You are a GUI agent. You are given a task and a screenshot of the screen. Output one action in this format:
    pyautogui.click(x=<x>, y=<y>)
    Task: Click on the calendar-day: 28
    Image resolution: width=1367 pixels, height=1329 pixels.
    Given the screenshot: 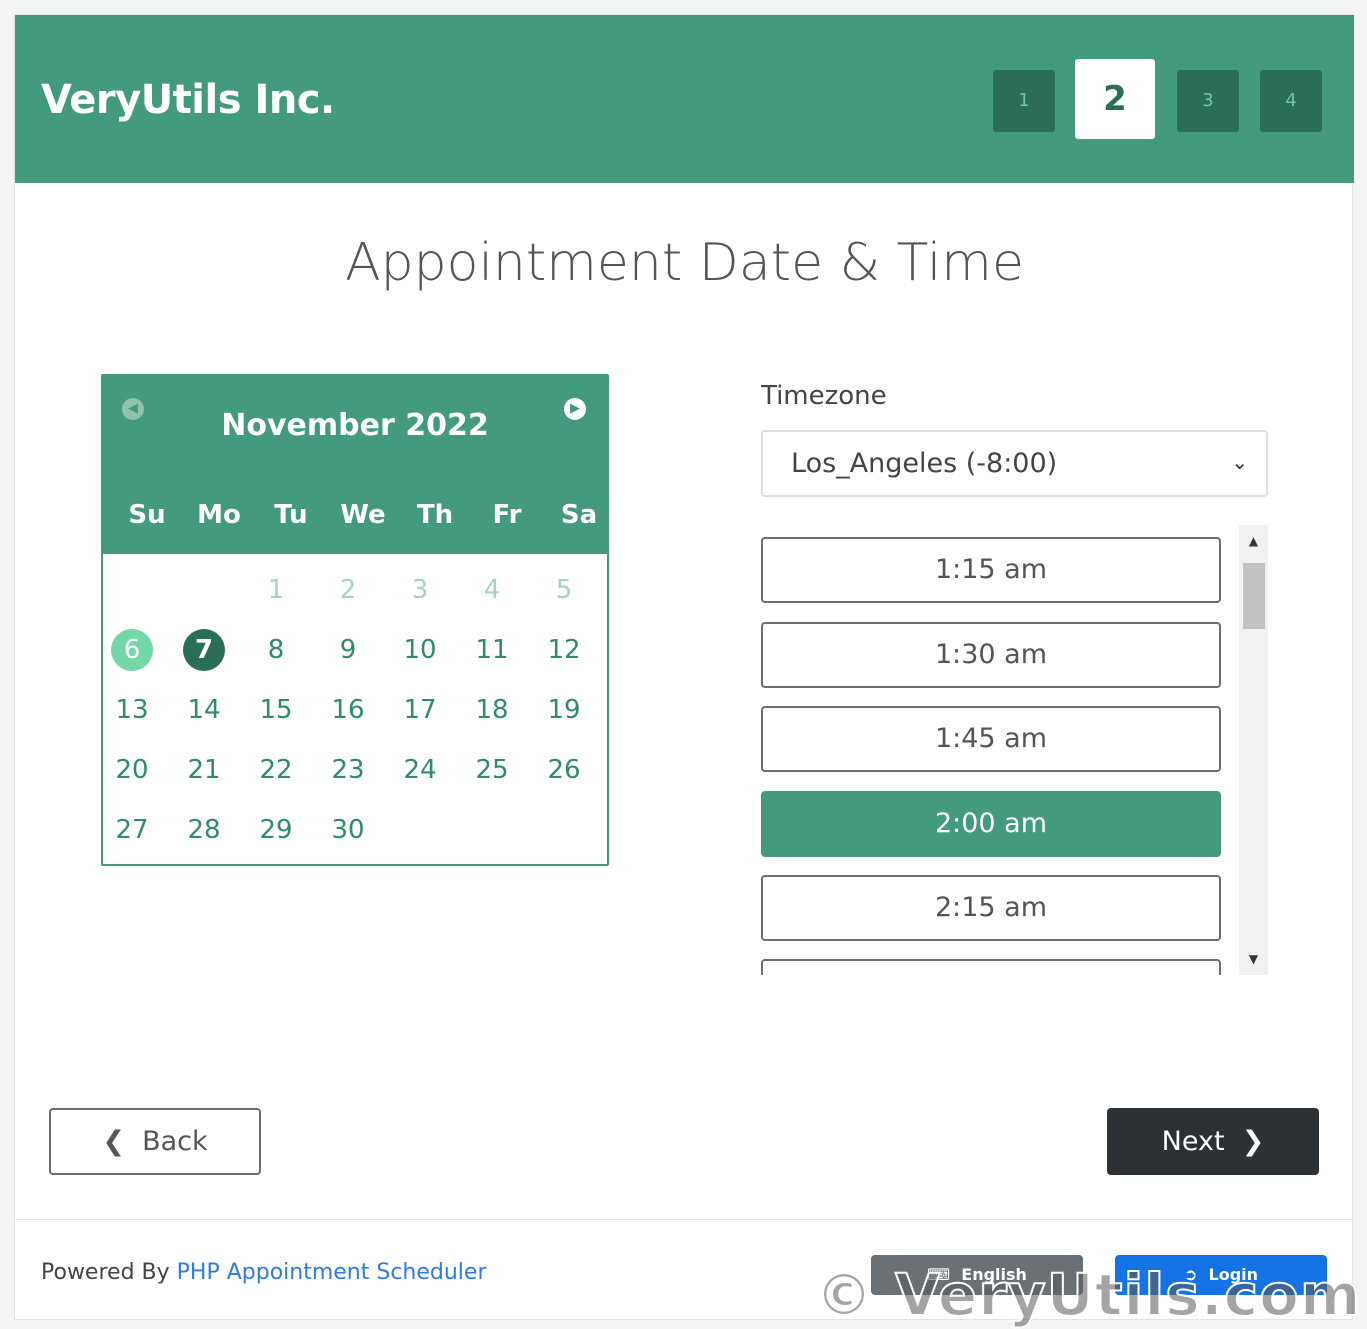 What is the action you would take?
    pyautogui.click(x=204, y=830)
    